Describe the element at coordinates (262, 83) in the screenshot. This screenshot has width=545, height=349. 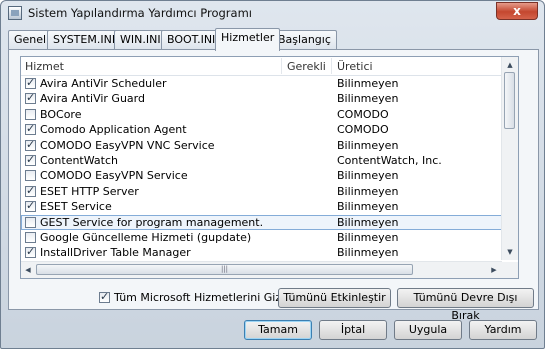
I see `table-row: Avira AntiVir Scheduler Bilinmeyen` at that location.